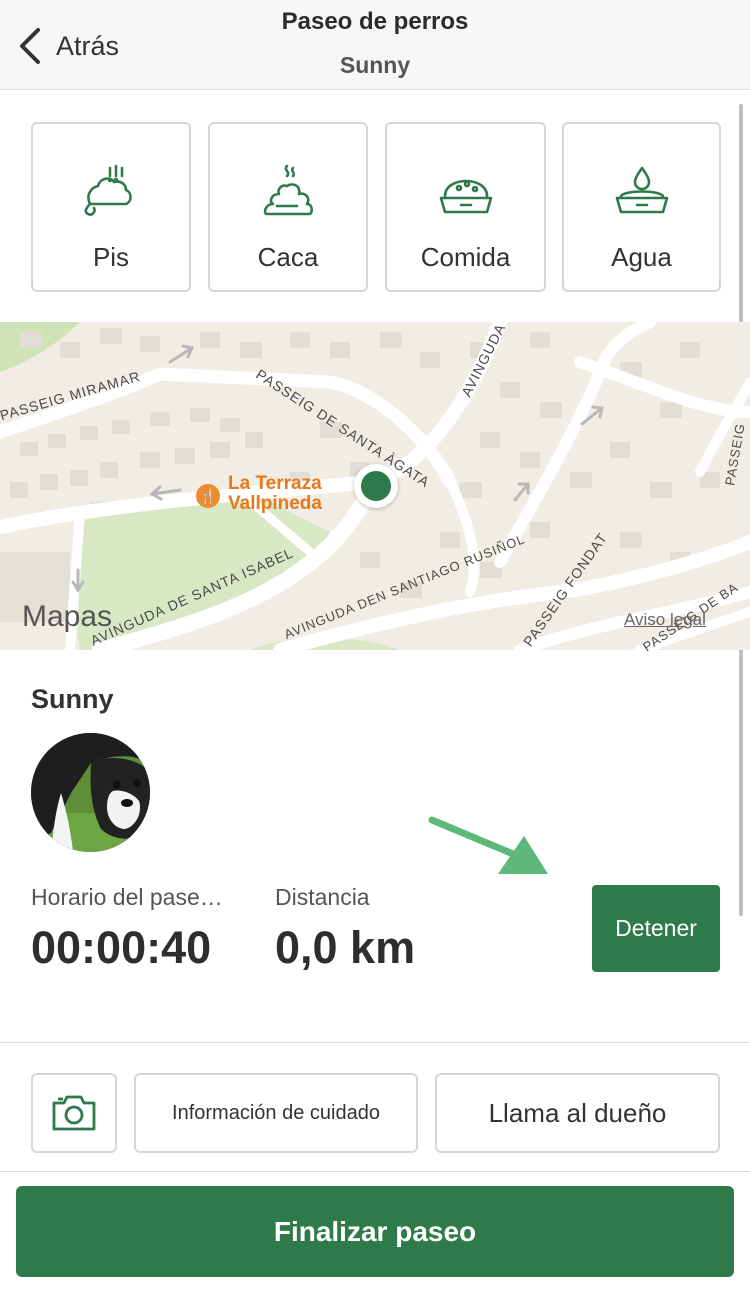 Image resolution: width=750 pixels, height=1294 pixels. I want to click on map-poi: 🍴 La Terraza Vallpineda, so click(272, 494).